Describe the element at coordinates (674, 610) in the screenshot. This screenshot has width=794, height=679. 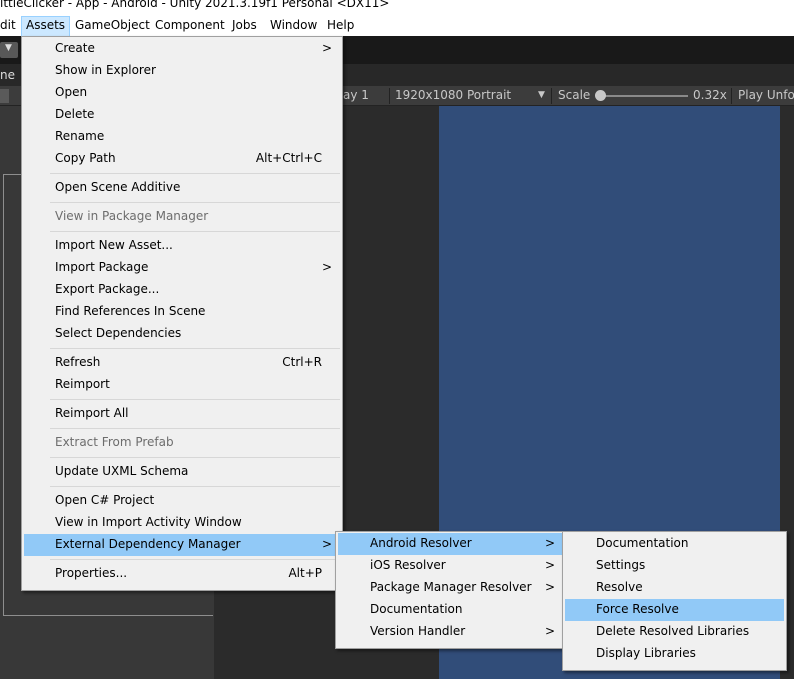
I see `menu-item-force-resolve: Force Resolve` at that location.